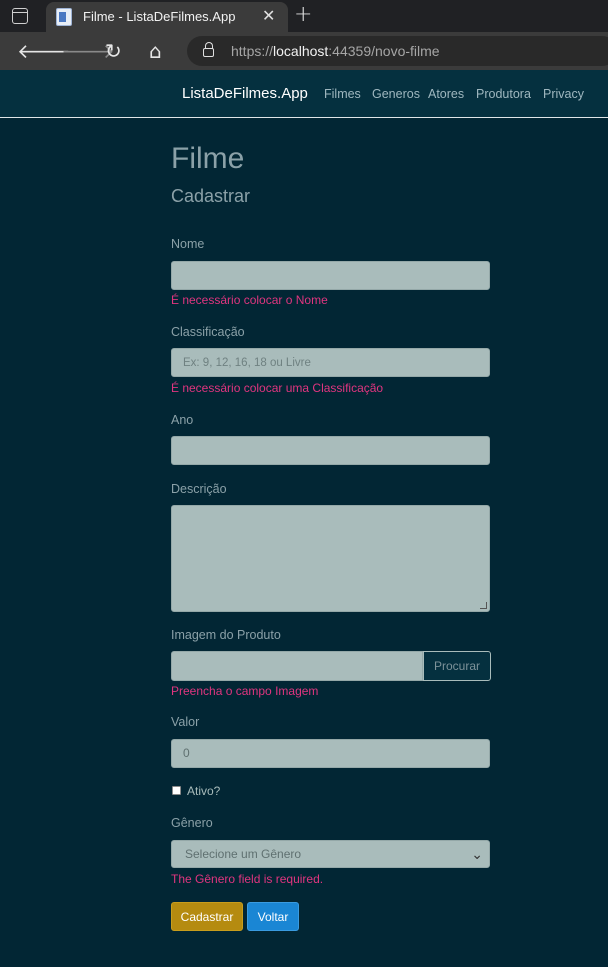 This screenshot has width=608, height=967. Describe the element at coordinates (330, 558) in the screenshot. I see `descricao-textarea` at that location.